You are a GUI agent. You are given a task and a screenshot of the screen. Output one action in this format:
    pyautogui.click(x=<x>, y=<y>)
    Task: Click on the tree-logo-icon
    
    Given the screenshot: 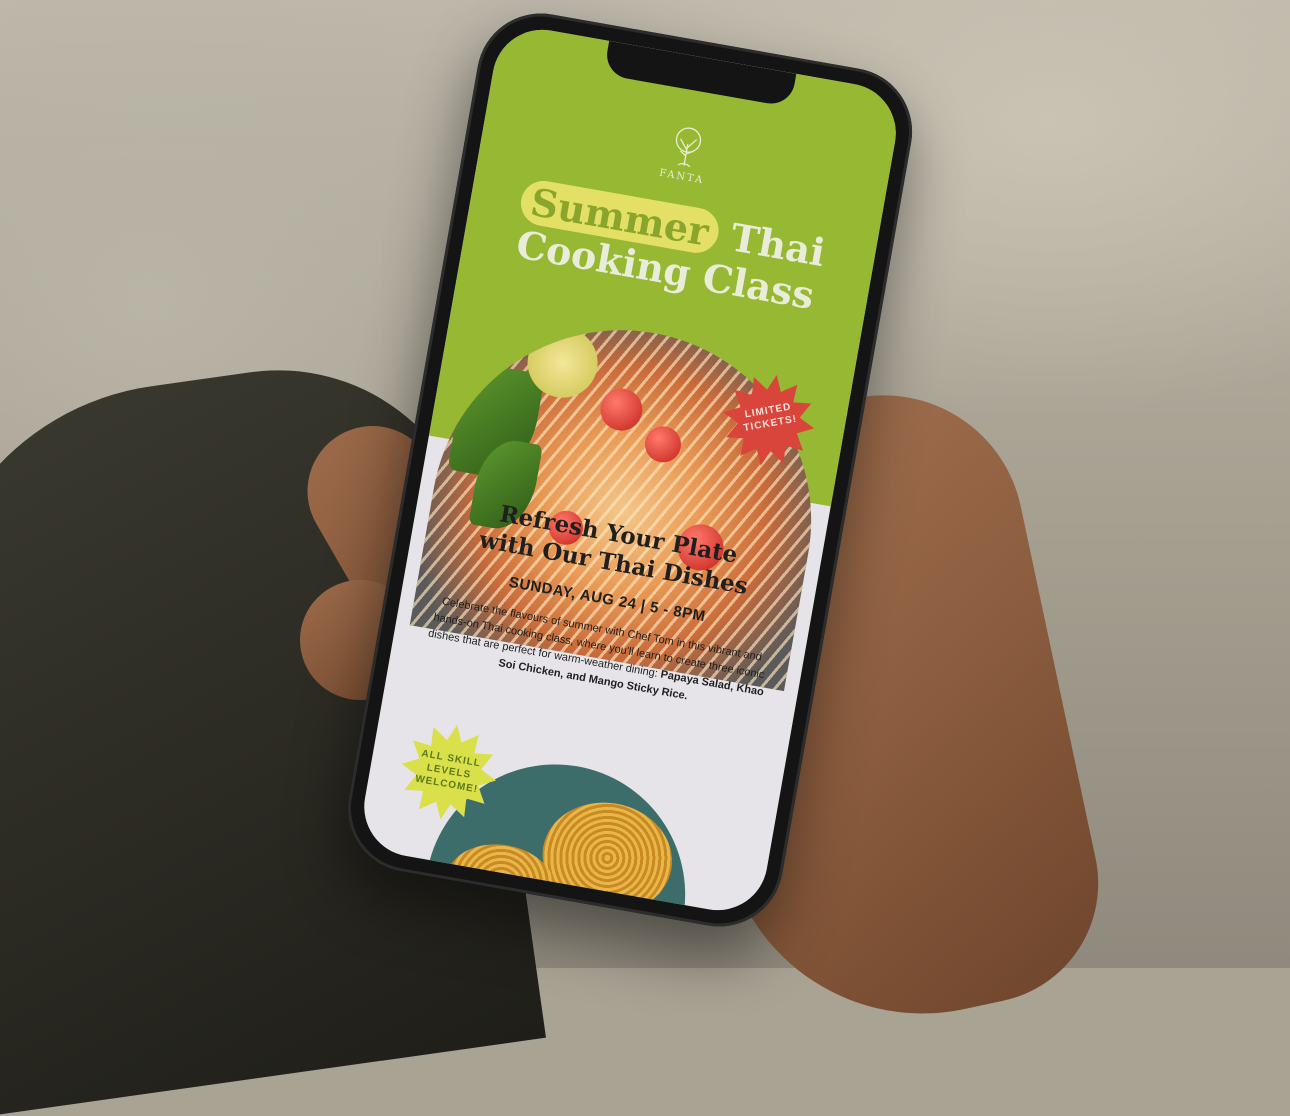 What is the action you would take?
    pyautogui.click(x=688, y=147)
    